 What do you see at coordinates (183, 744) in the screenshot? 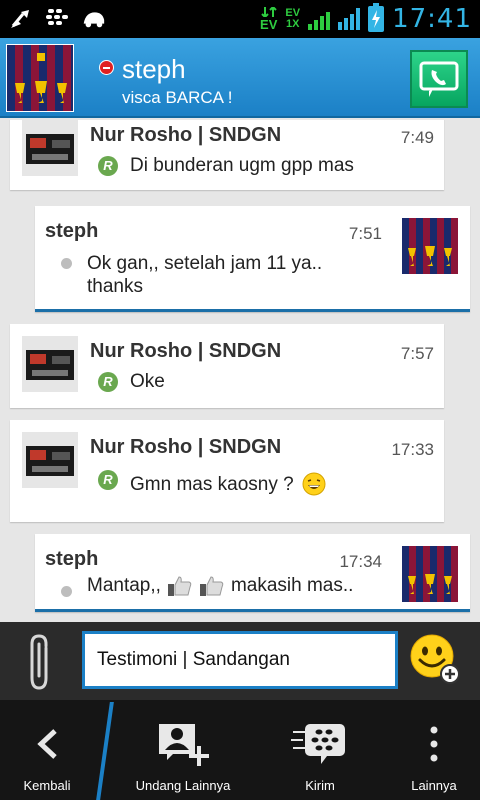
I see `add-contact-icon` at bounding box center [183, 744].